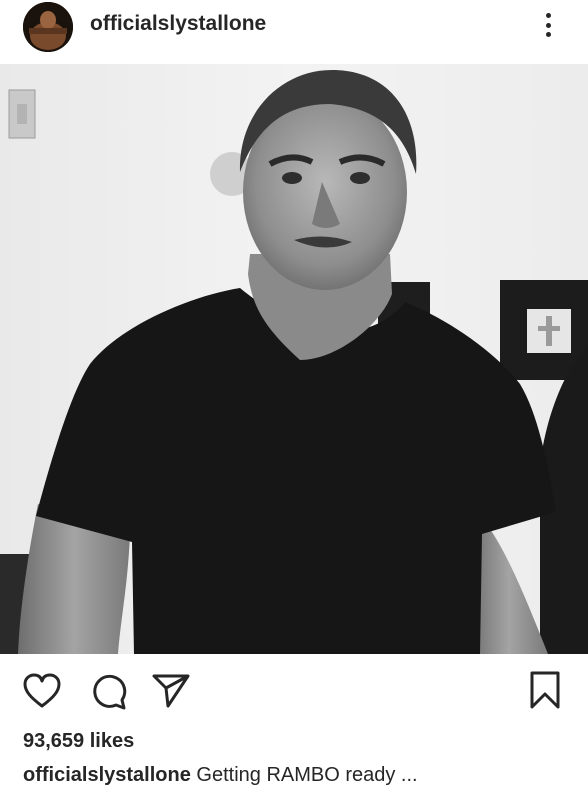  What do you see at coordinates (178, 24) in the screenshot?
I see `post-username: officialslystallone` at bounding box center [178, 24].